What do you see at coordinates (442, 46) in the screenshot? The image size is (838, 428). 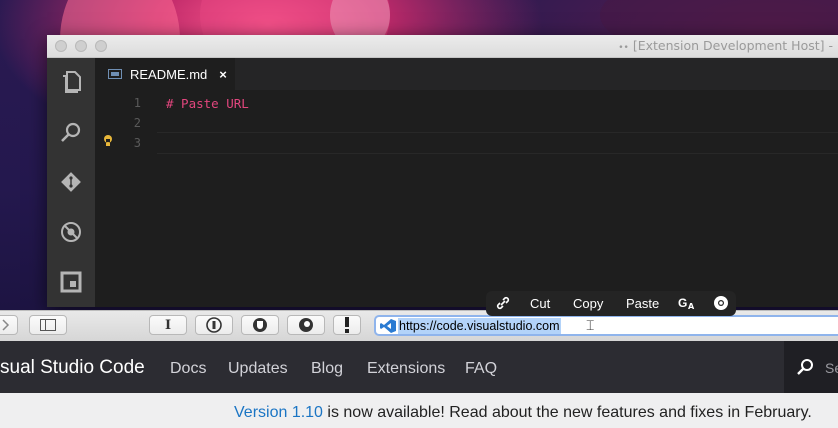 I see `window-titlebar: •• [Extension Development Host] -` at bounding box center [442, 46].